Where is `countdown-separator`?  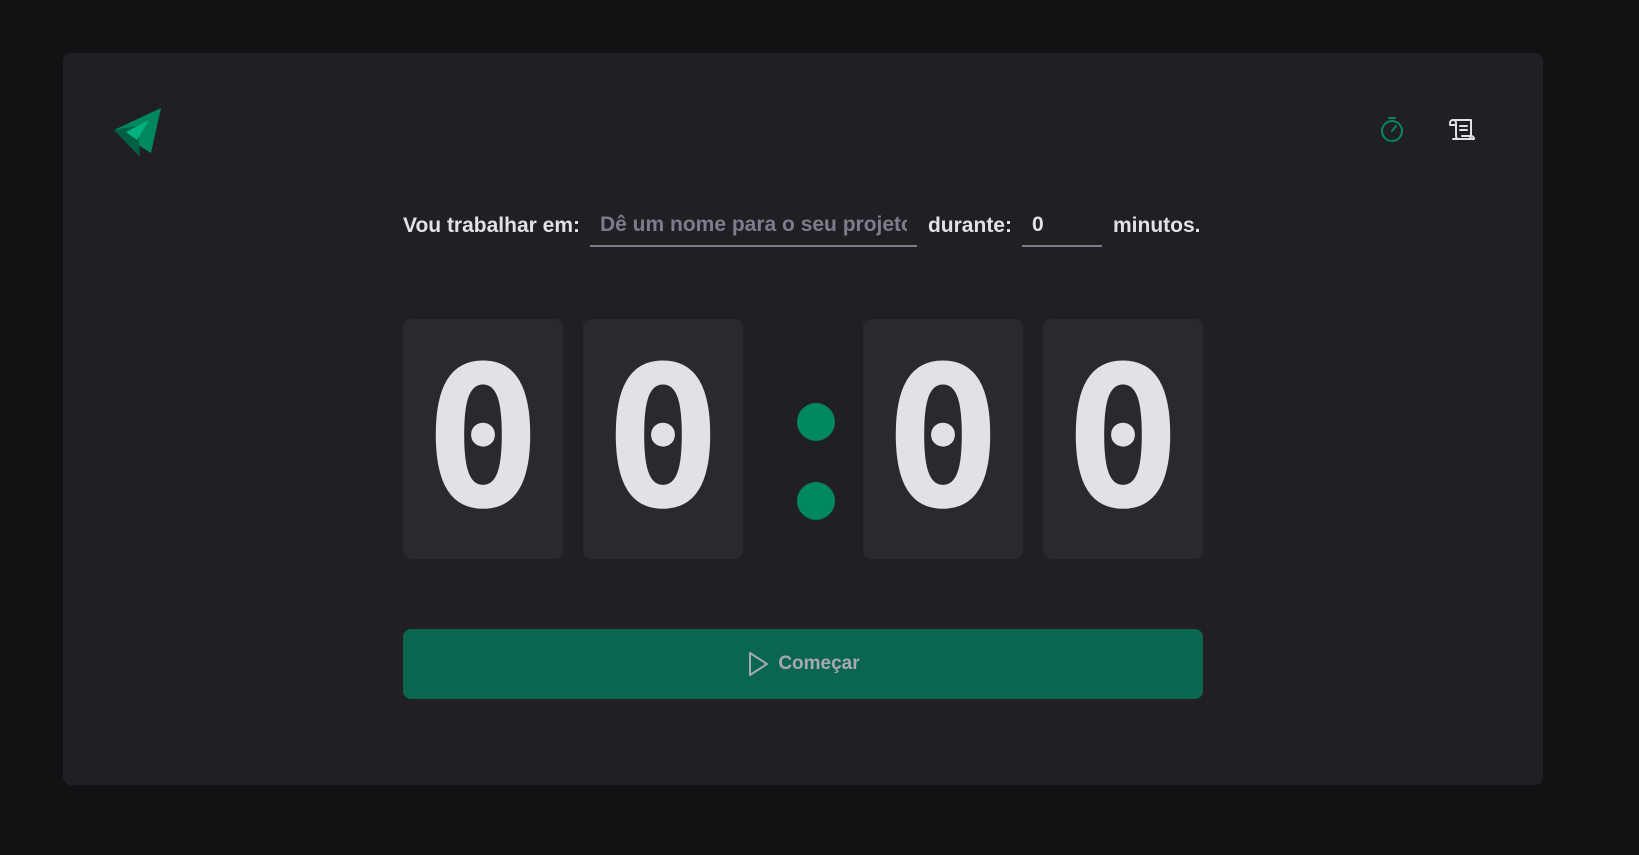
countdown-separator is located at coordinates (816, 439).